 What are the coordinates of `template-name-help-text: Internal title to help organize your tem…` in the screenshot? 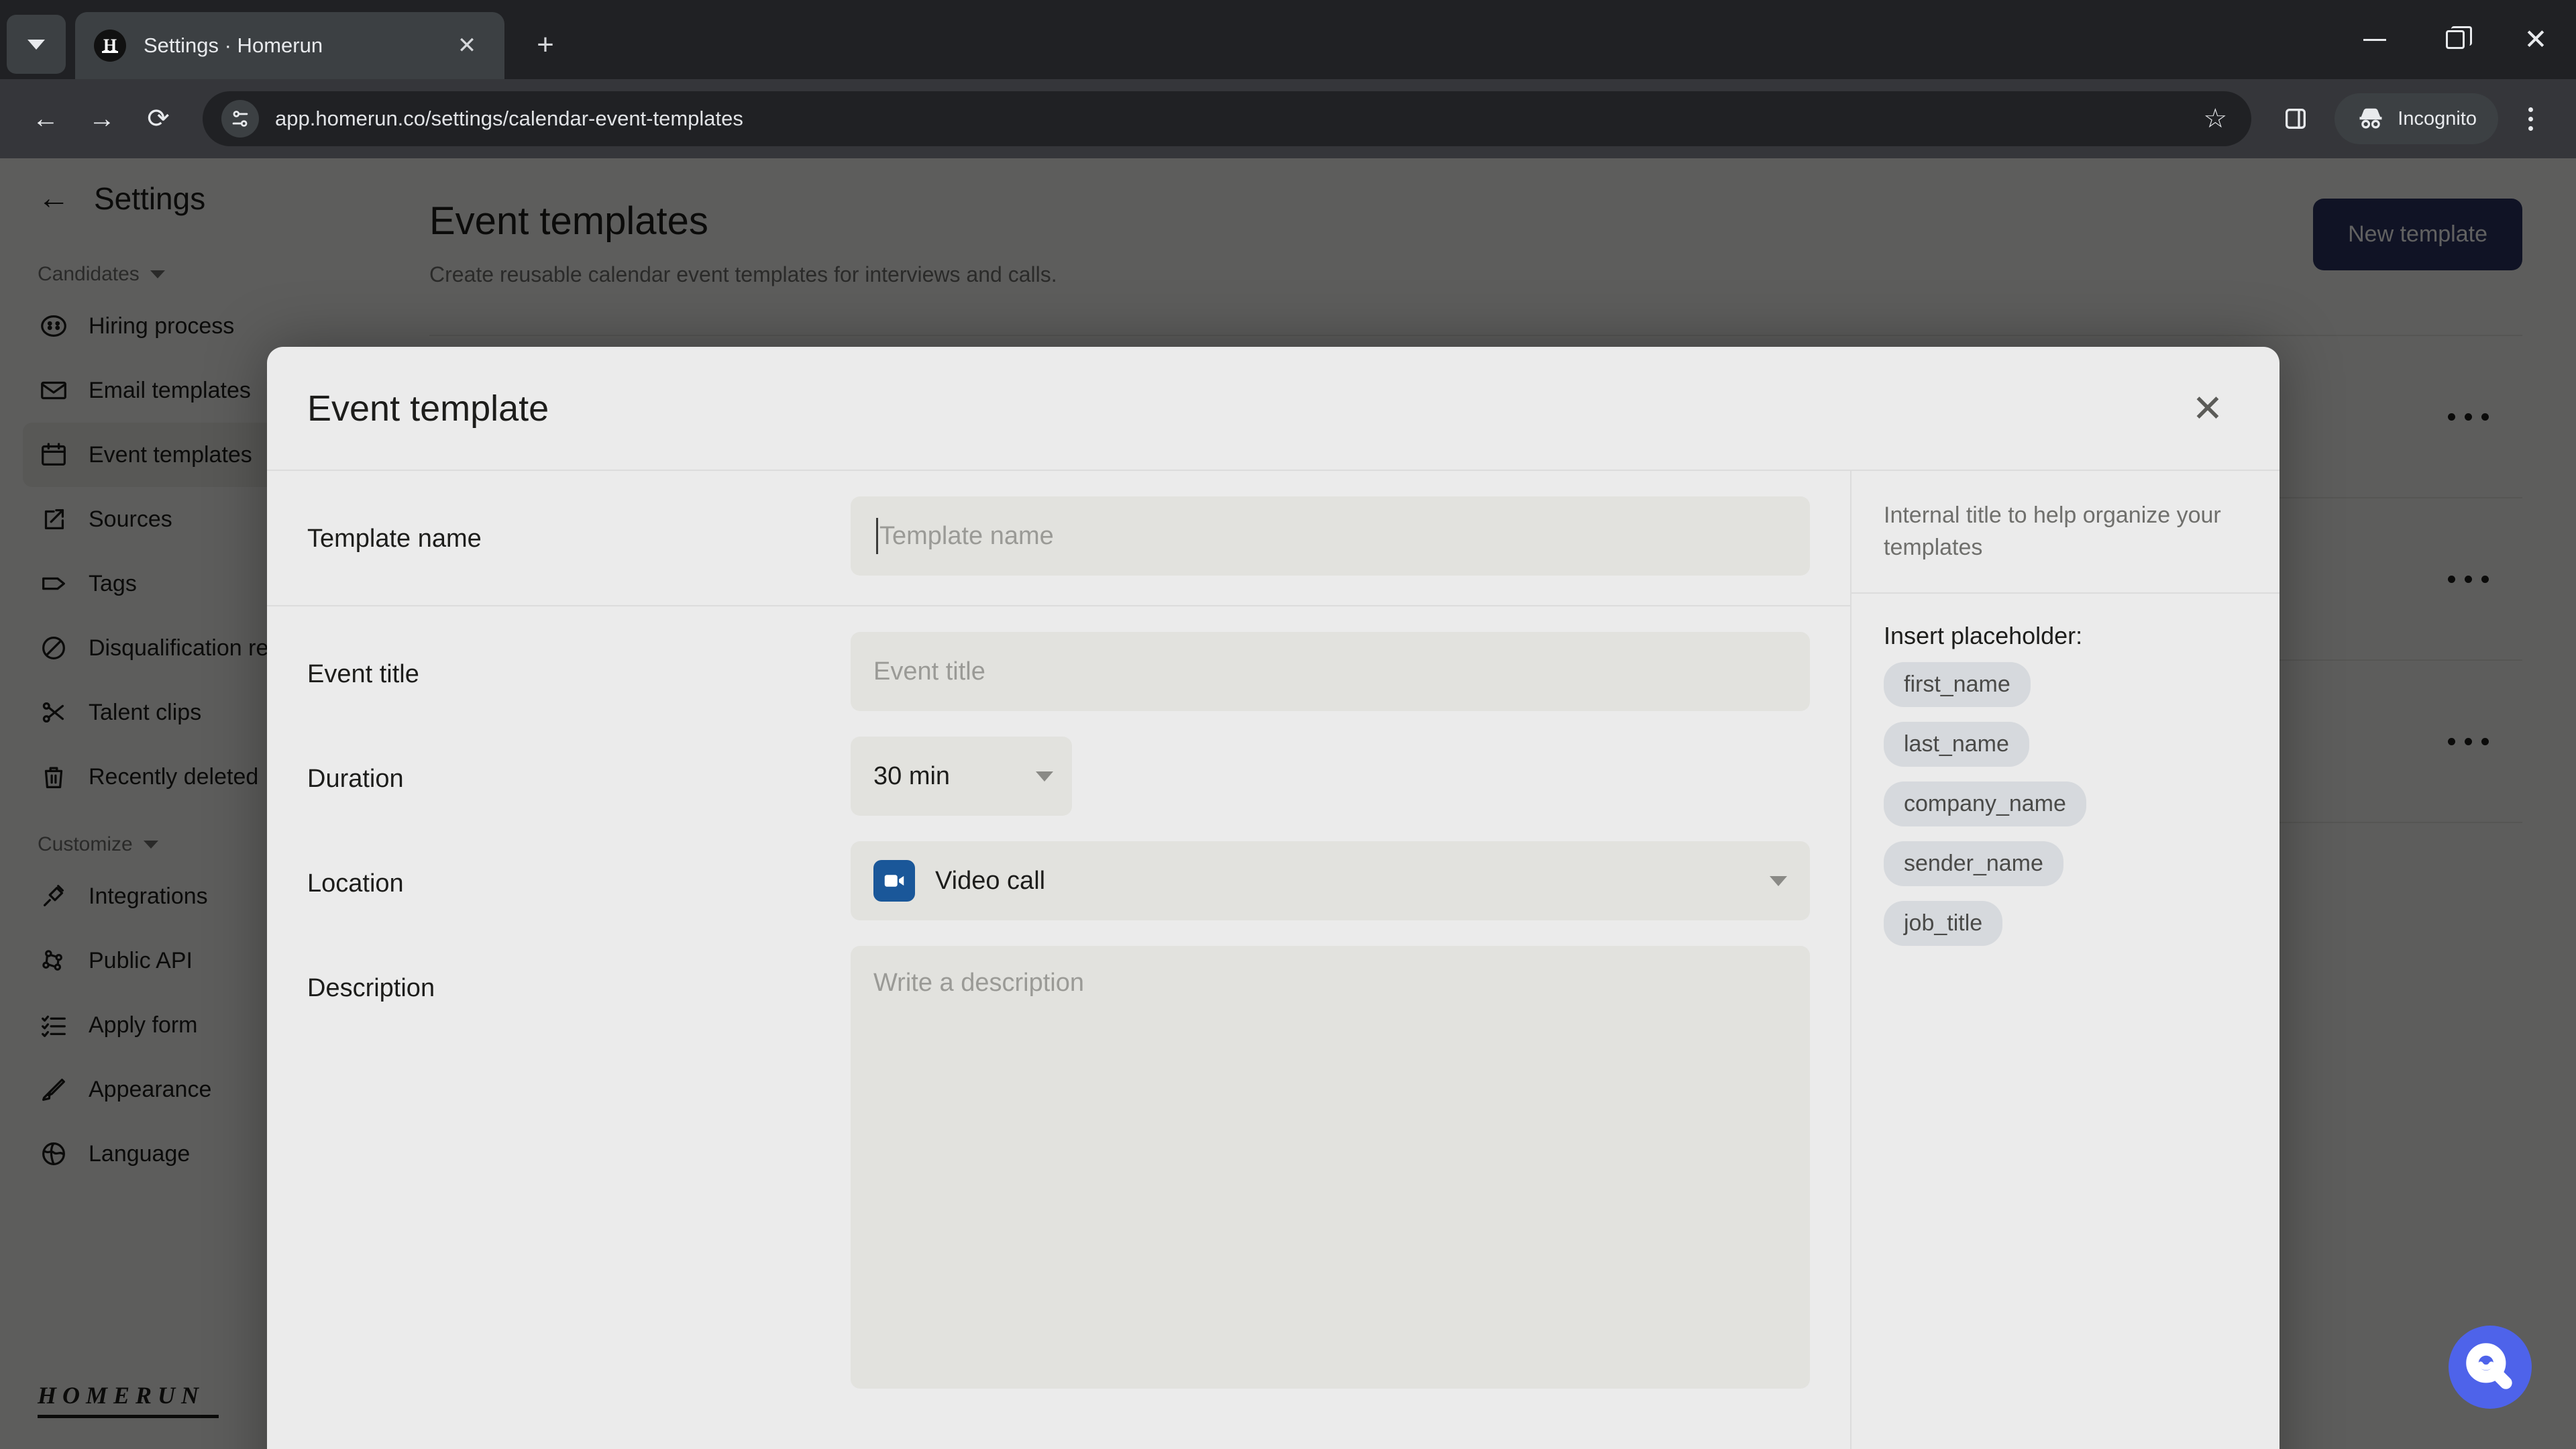 It's located at (2052, 531).